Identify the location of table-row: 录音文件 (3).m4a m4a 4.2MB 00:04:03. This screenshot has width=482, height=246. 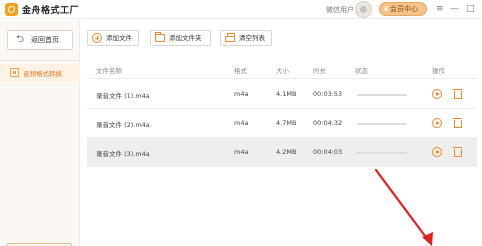
(282, 152).